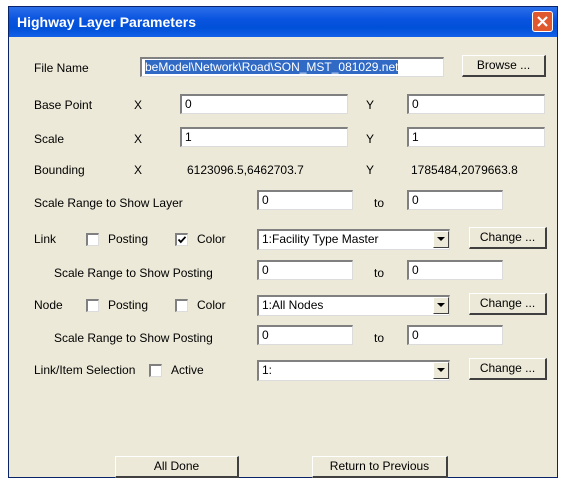  What do you see at coordinates (48, 305) in the screenshot?
I see `node-label: Node` at bounding box center [48, 305].